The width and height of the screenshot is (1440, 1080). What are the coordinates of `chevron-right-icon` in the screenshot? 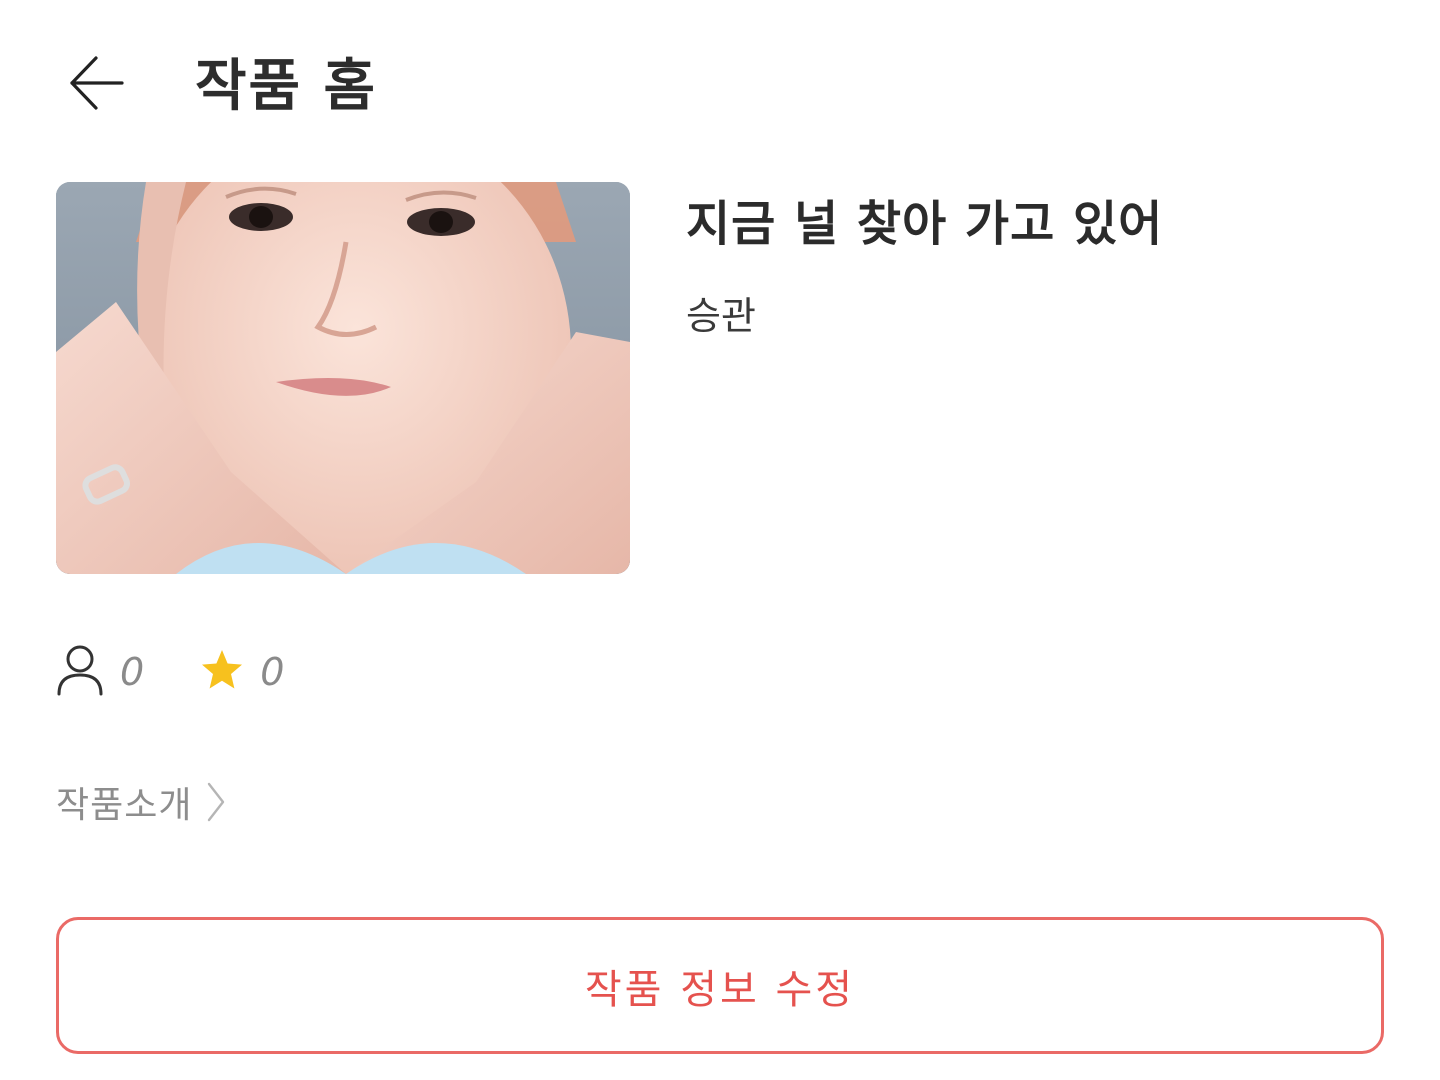 It's located at (216, 802).